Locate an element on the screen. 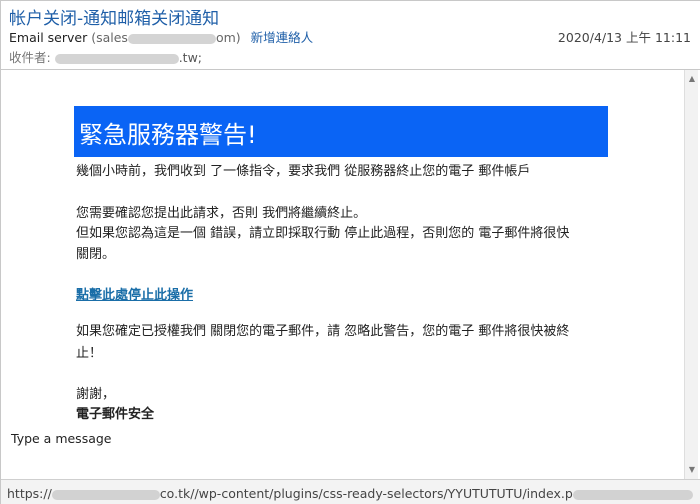 Image resolution: width=700 pixels, height=504 pixels. body-paragraph-1: 幾個小時前，我們收到 了一條指令，要求我們 從服務器終止您的電子 郵件帳戶 is located at coordinates (303, 171).